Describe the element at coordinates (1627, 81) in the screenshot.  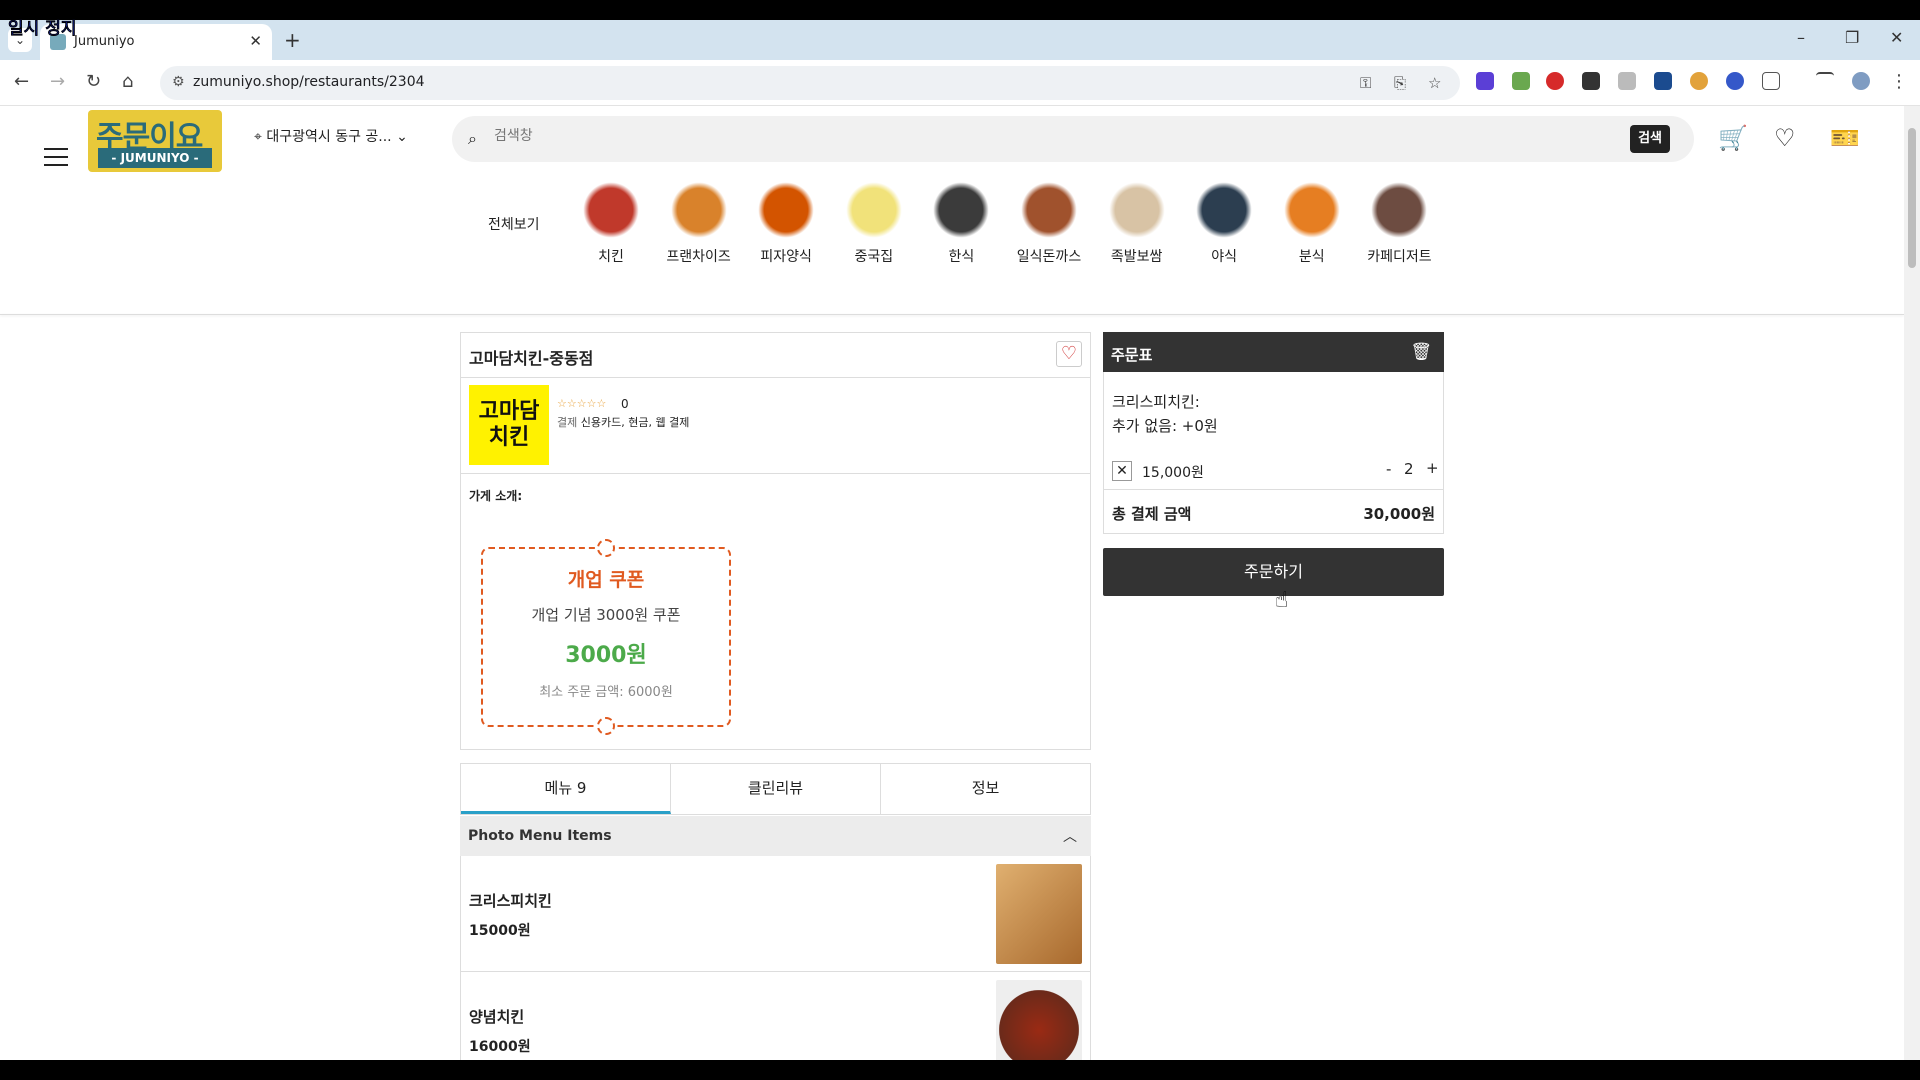
I see `camera-extension-icon` at that location.